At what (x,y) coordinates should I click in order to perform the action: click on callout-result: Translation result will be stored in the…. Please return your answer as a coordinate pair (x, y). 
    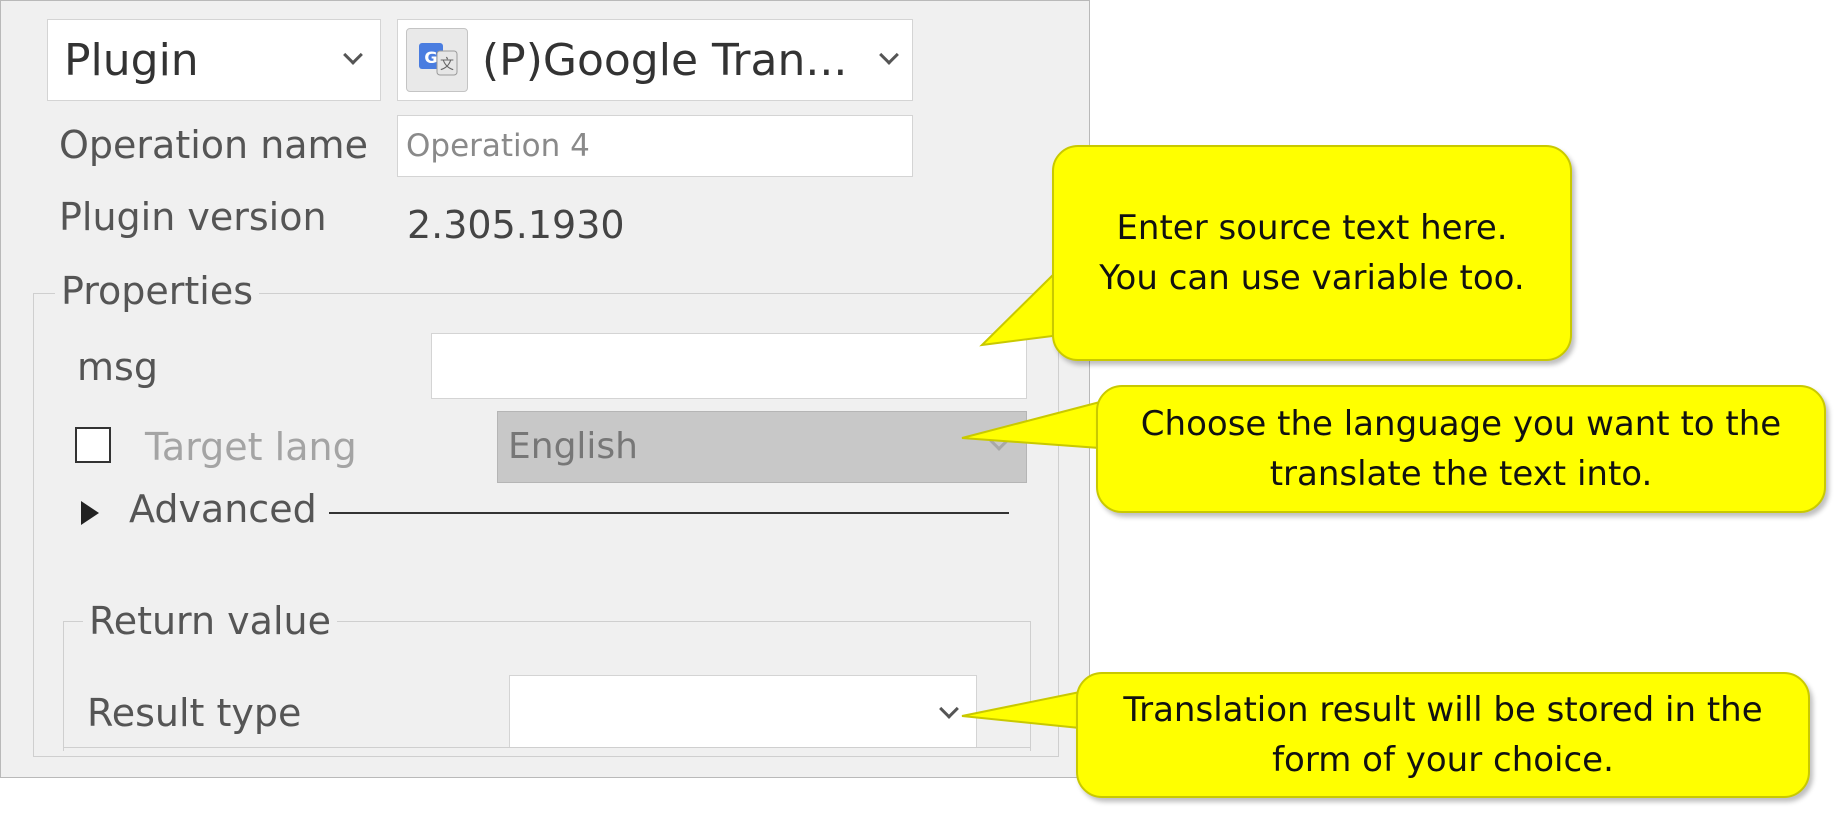
    Looking at the image, I should click on (1443, 735).